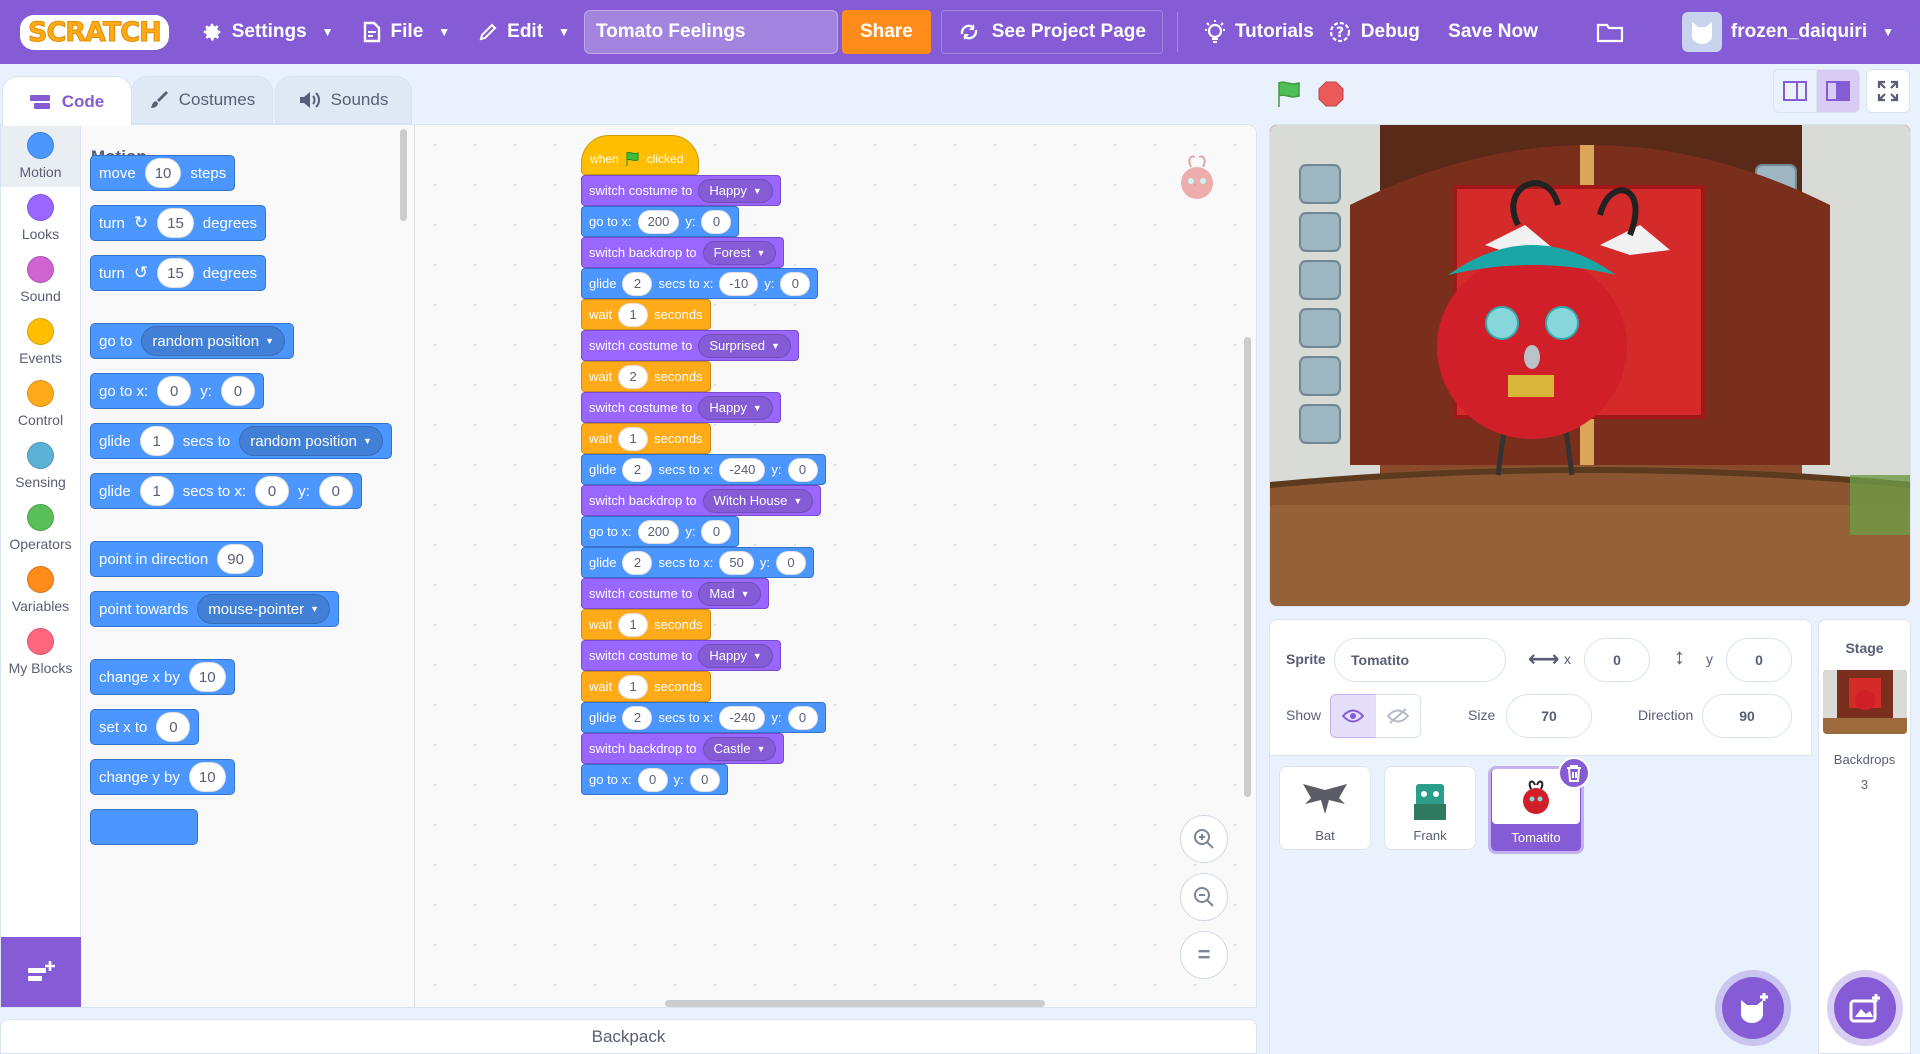  What do you see at coordinates (1247, 567) in the screenshot?
I see `workspace-vertical-scrollbar` at bounding box center [1247, 567].